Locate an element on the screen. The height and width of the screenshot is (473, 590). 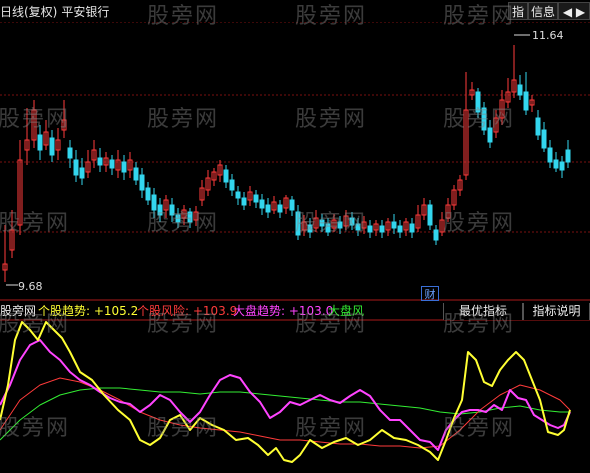
indicator-item-stock-risk: 个股风险: +103.9 is located at coordinates (187, 311).